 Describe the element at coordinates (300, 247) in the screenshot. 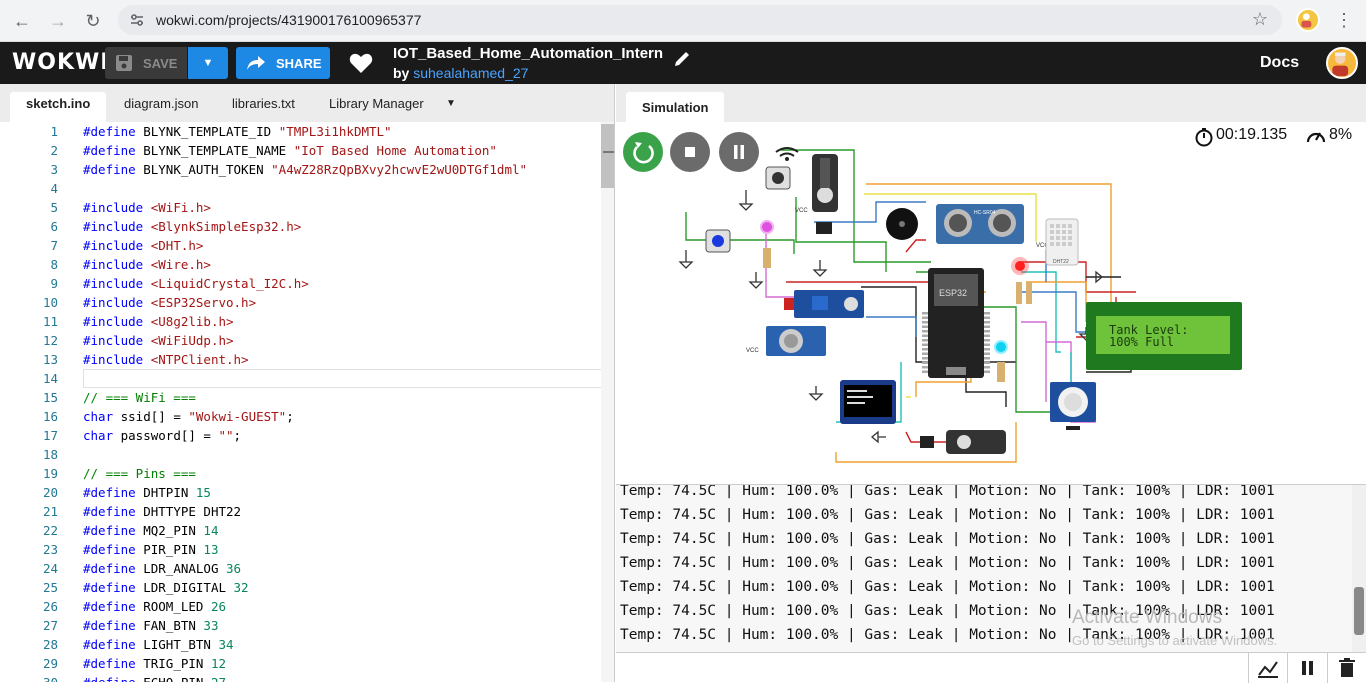

I see `code-line: 7 #include <DHT.h>` at that location.